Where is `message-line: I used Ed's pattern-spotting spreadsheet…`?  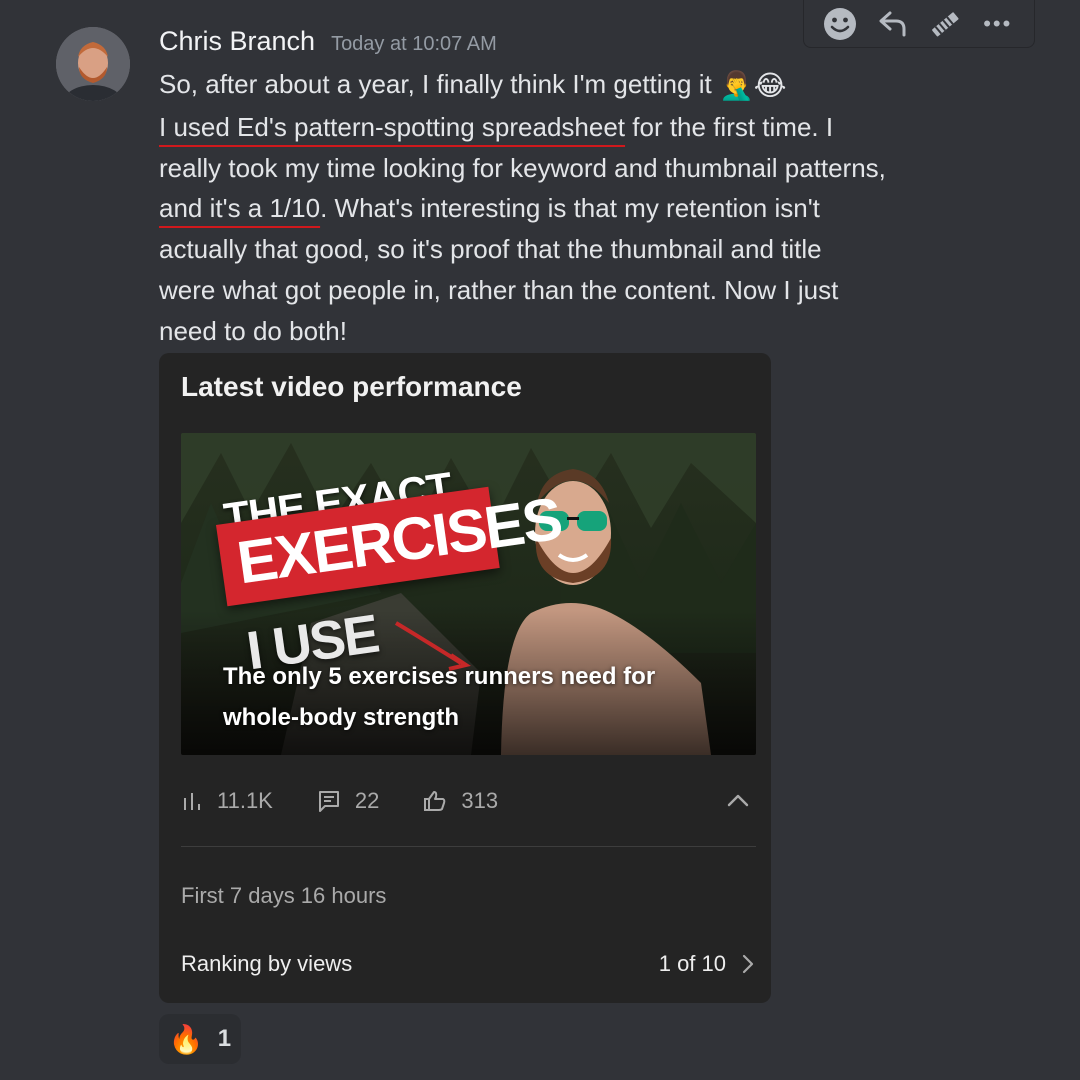
message-line: I used Ed's pattern-spotting spreadsheet… is located at coordinates (569, 127).